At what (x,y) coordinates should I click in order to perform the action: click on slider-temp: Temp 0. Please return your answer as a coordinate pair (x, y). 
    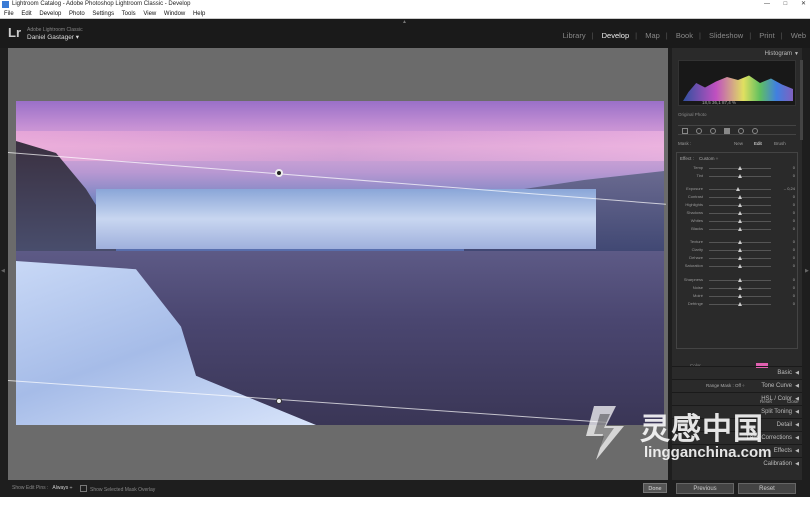
    Looking at the image, I should click on (737, 168).